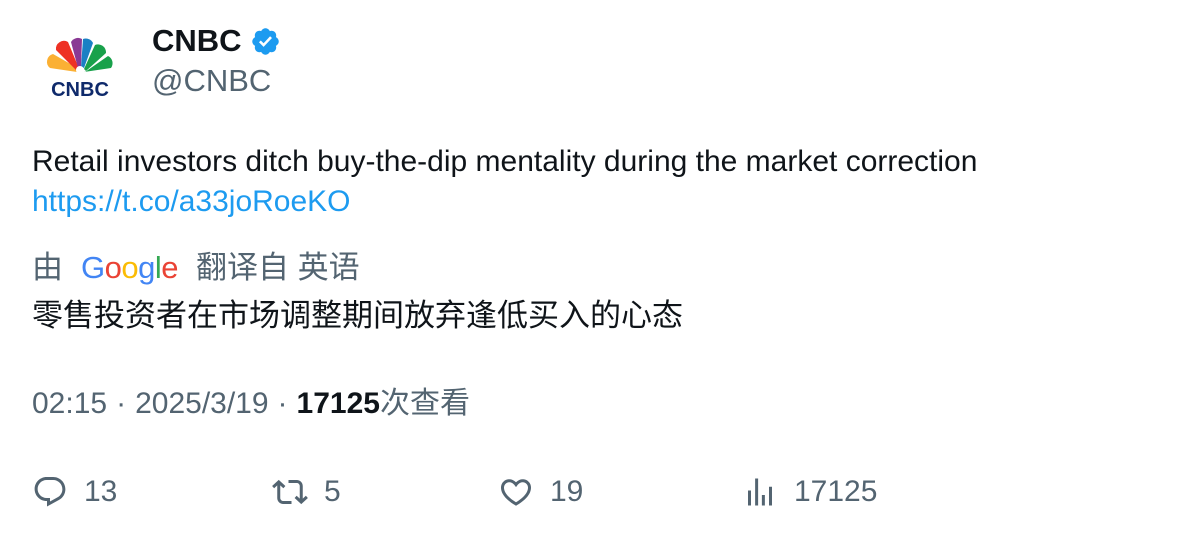 Image resolution: width=1196 pixels, height=538 pixels. Describe the element at coordinates (424, 403) in the screenshot. I see `views-label: 次查看` at that location.